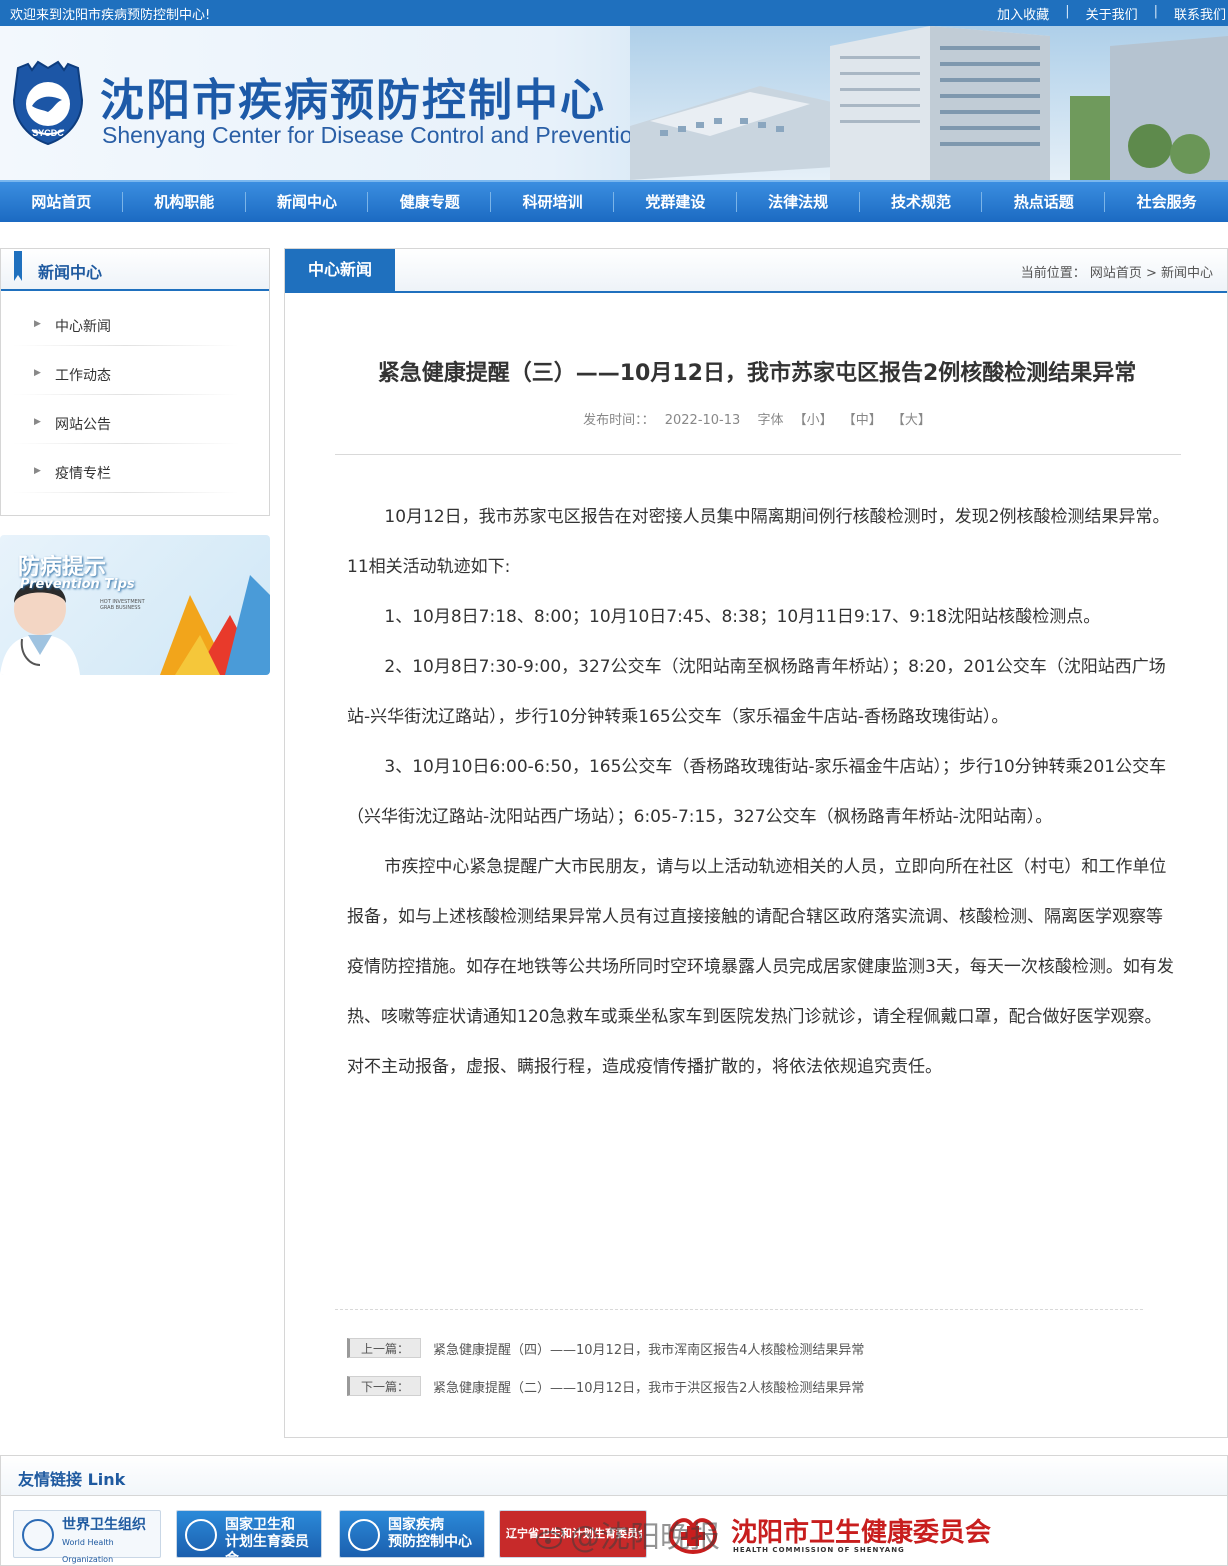 Image resolution: width=1228 pixels, height=1566 pixels. I want to click on cdc-logo-icon, so click(364, 1535).